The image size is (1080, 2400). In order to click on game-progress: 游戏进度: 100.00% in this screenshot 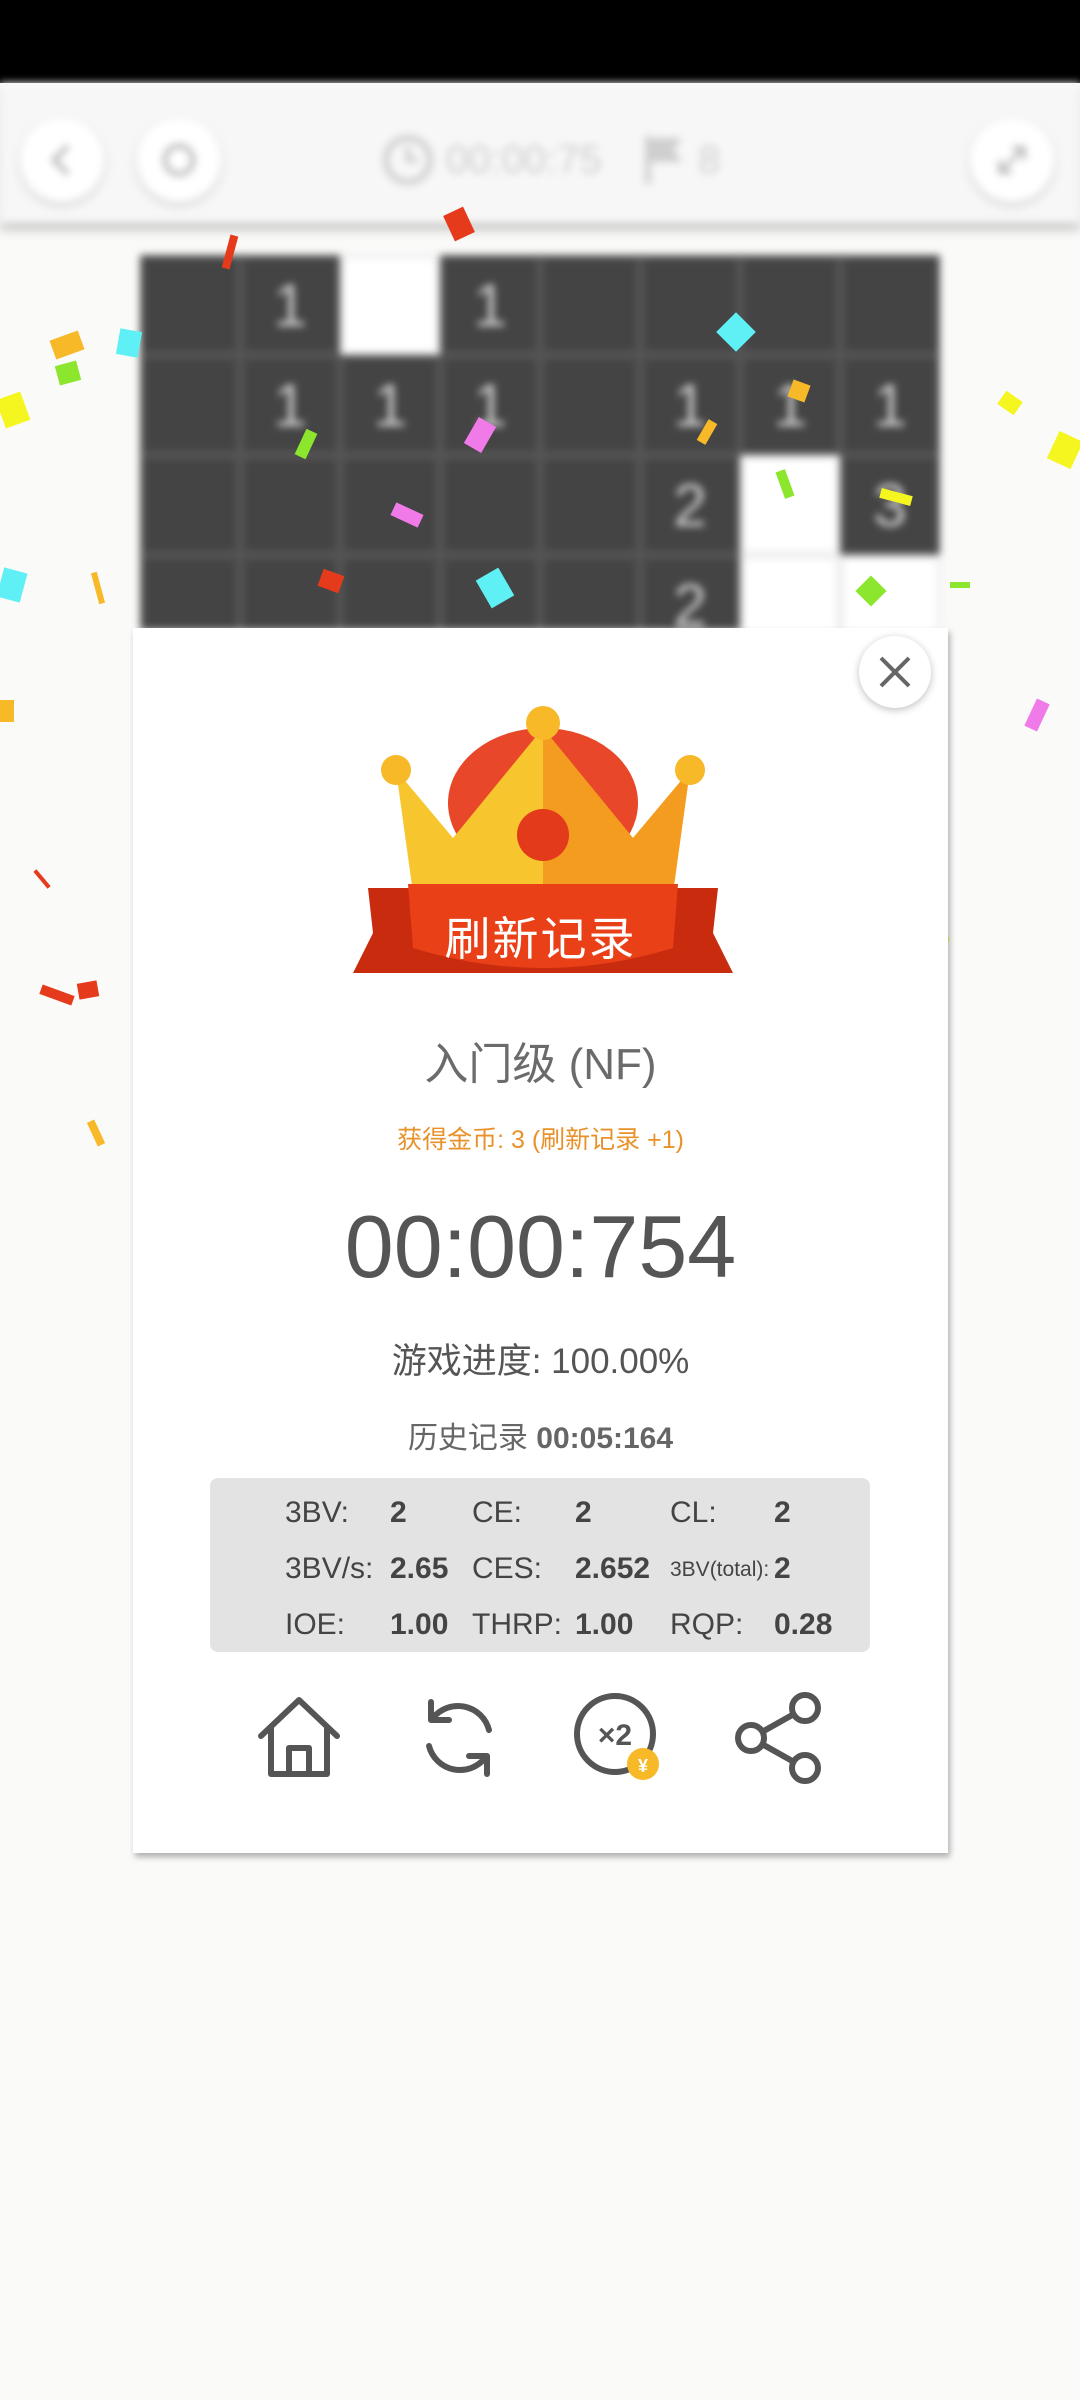, I will do `click(540, 1361)`.